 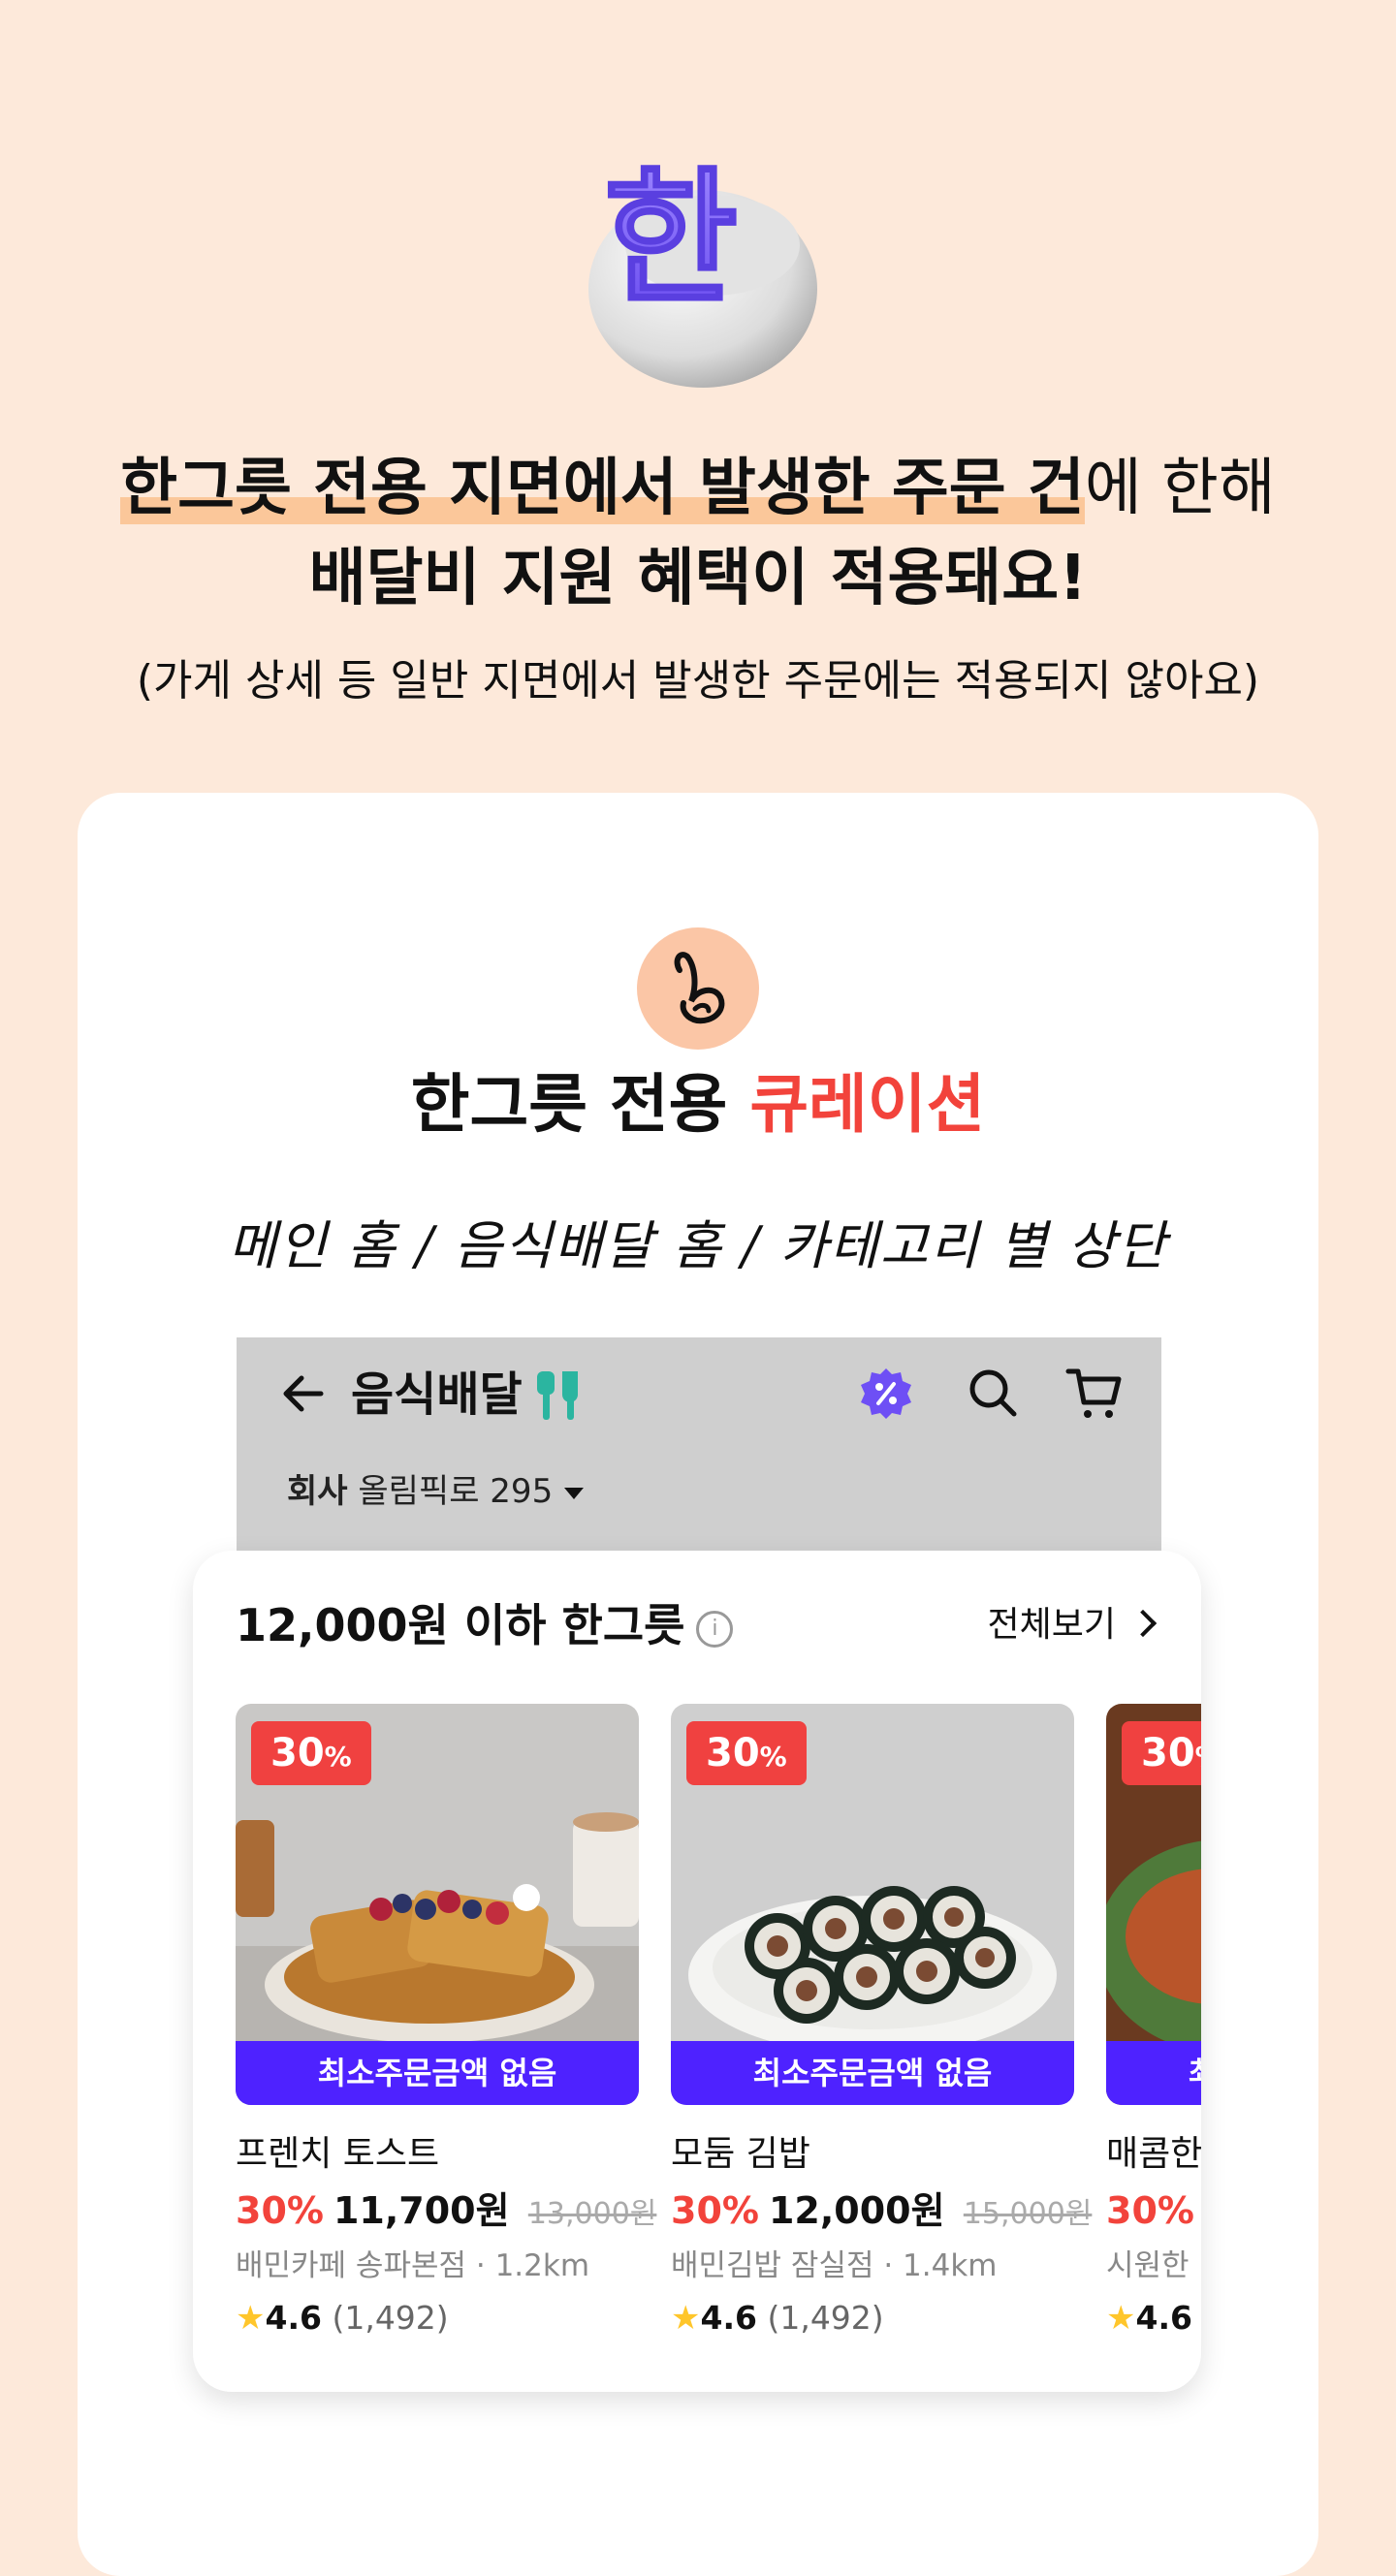 What do you see at coordinates (580, 1104) in the screenshot?
I see `curation-title-plain: 한그릇 전용` at bounding box center [580, 1104].